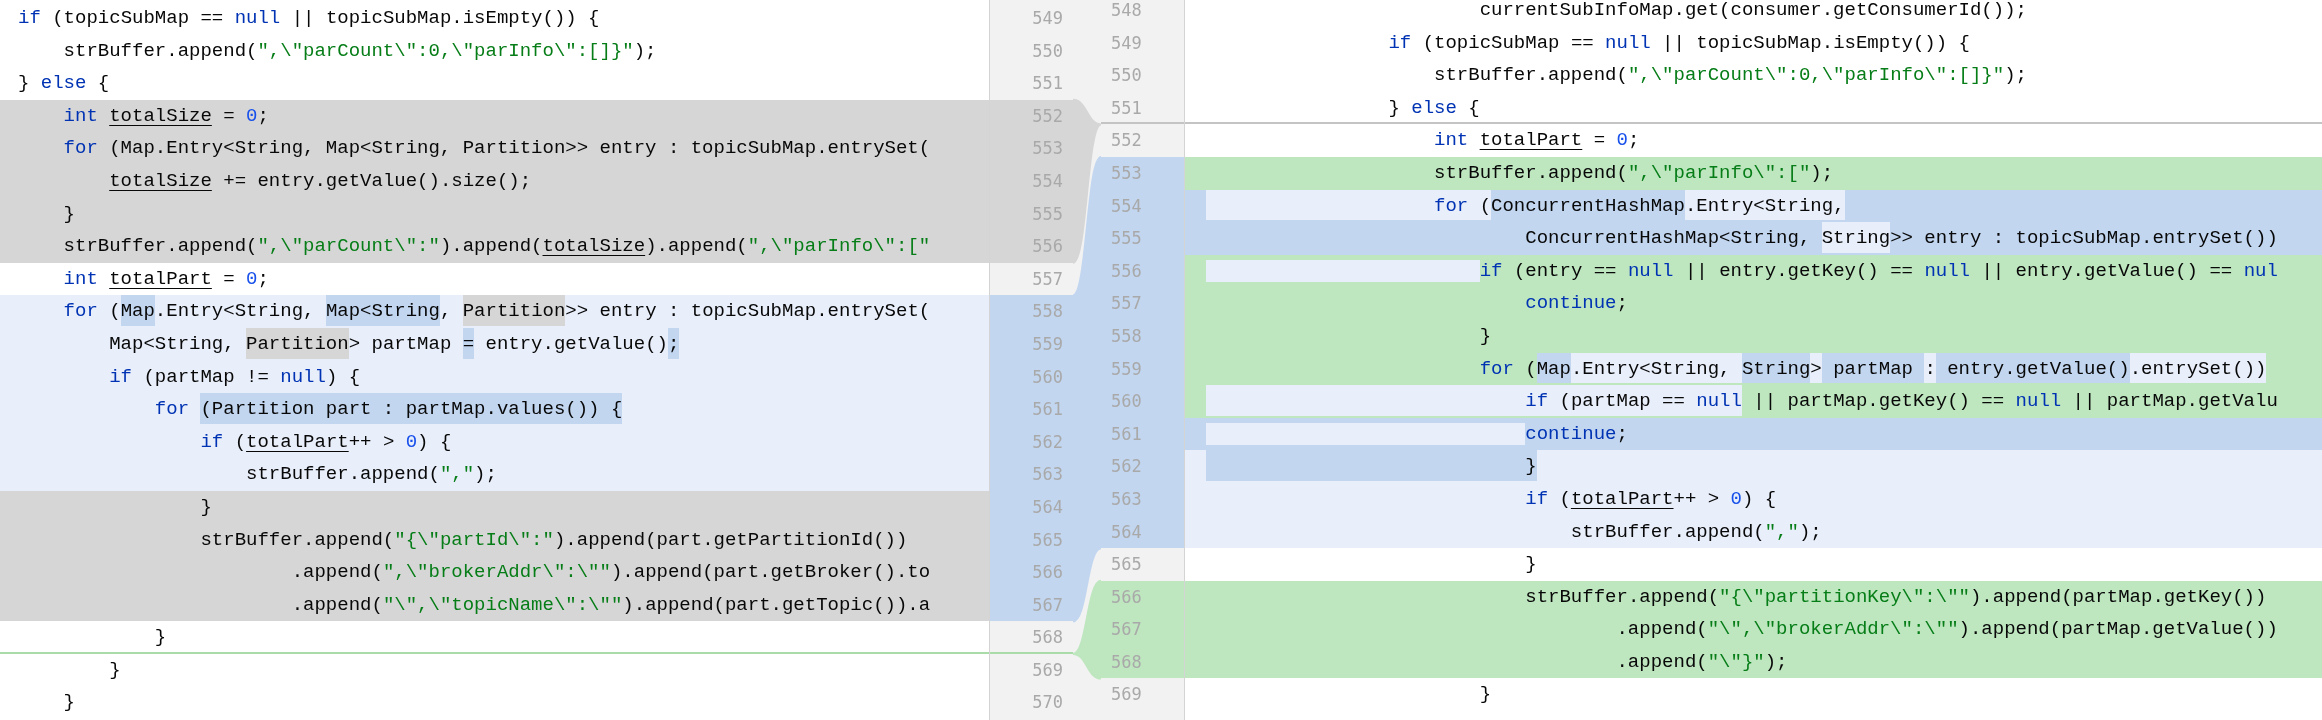 This screenshot has height=720, width=2322. I want to click on line-number: 556, so click(1142, 271).